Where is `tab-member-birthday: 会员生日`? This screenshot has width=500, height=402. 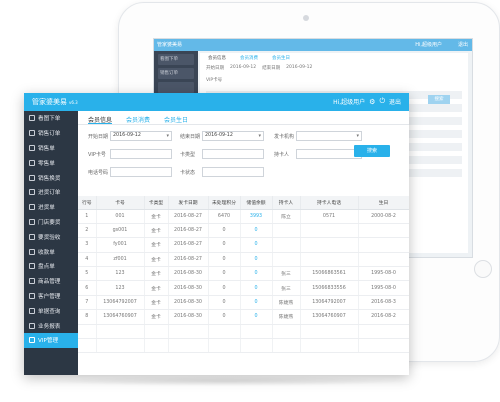 tab-member-birthday: 会员生日 is located at coordinates (176, 117).